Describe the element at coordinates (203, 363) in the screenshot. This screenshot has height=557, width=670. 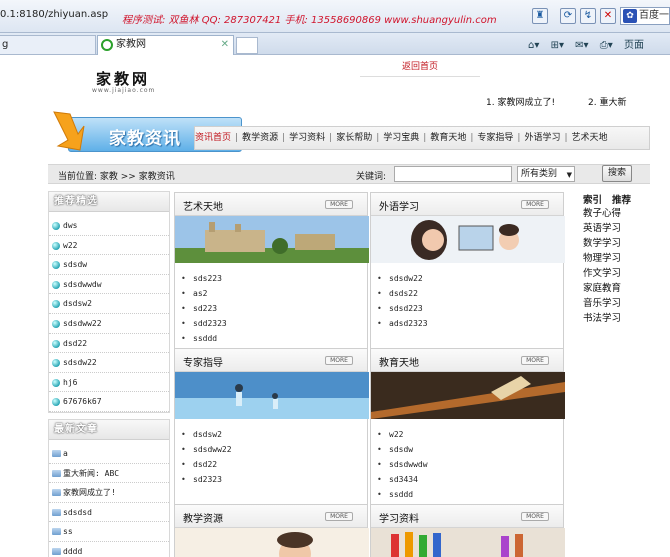
I see `panel-title: 专家指导` at that location.